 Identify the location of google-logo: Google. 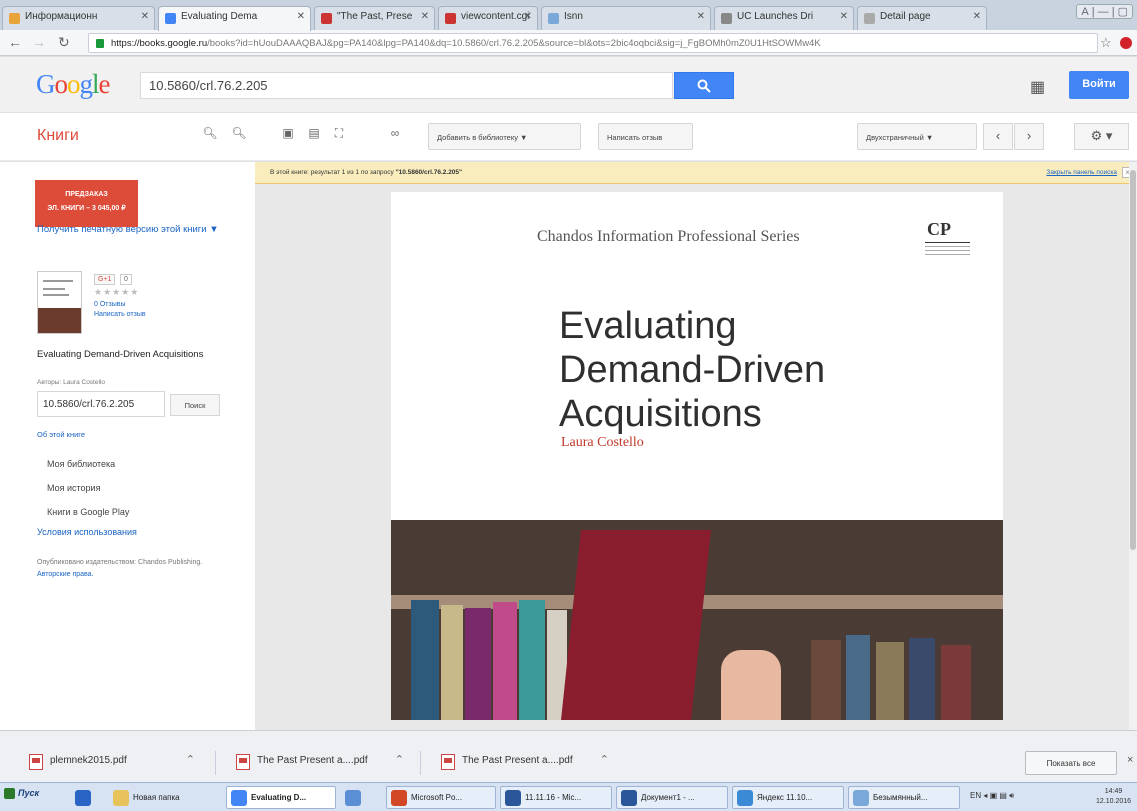
(73, 84).